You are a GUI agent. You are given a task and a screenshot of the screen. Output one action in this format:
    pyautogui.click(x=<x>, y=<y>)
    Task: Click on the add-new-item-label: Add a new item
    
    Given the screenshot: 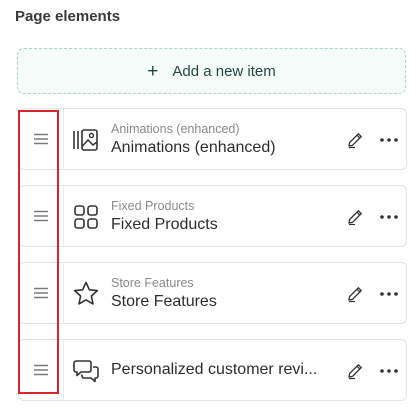 What is the action you would take?
    pyautogui.click(x=224, y=71)
    